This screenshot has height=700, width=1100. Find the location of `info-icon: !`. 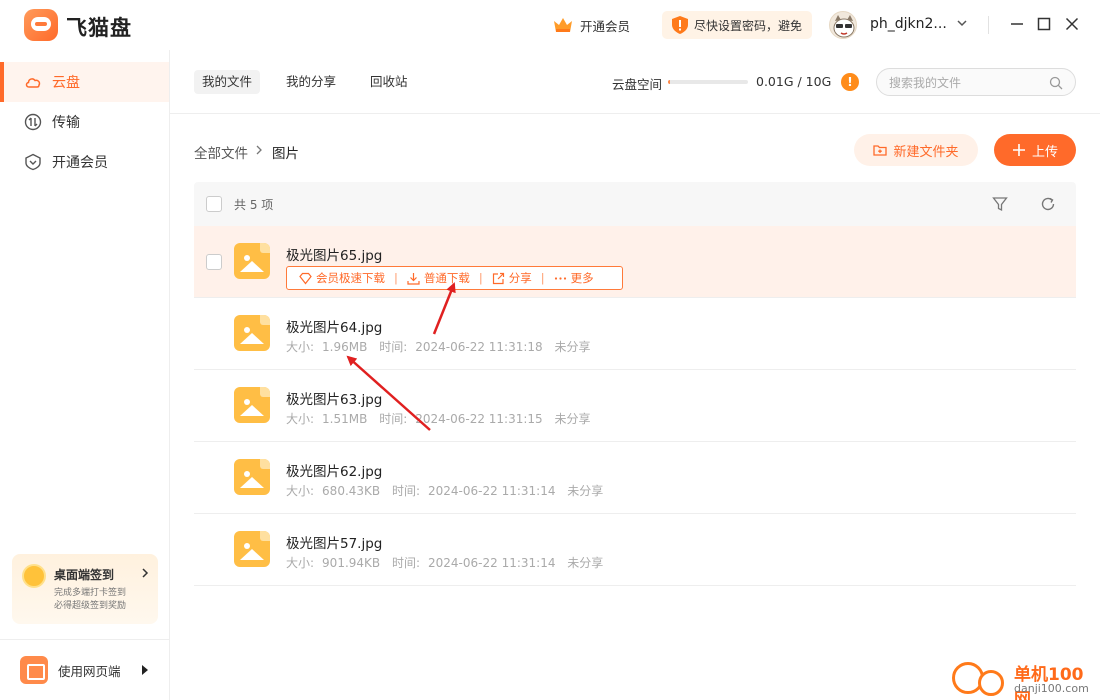

info-icon: ! is located at coordinates (850, 82).